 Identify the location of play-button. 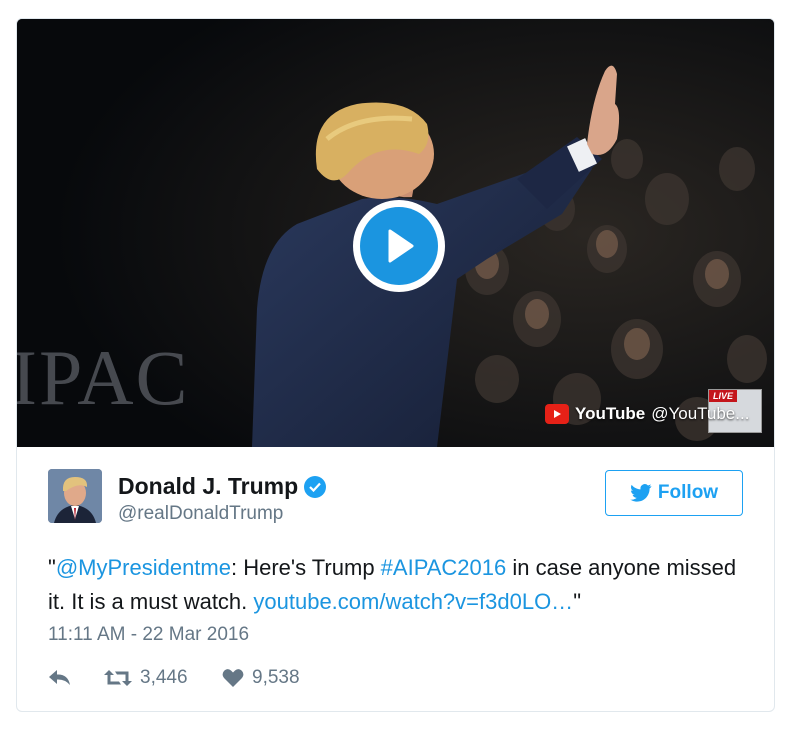
(399, 246).